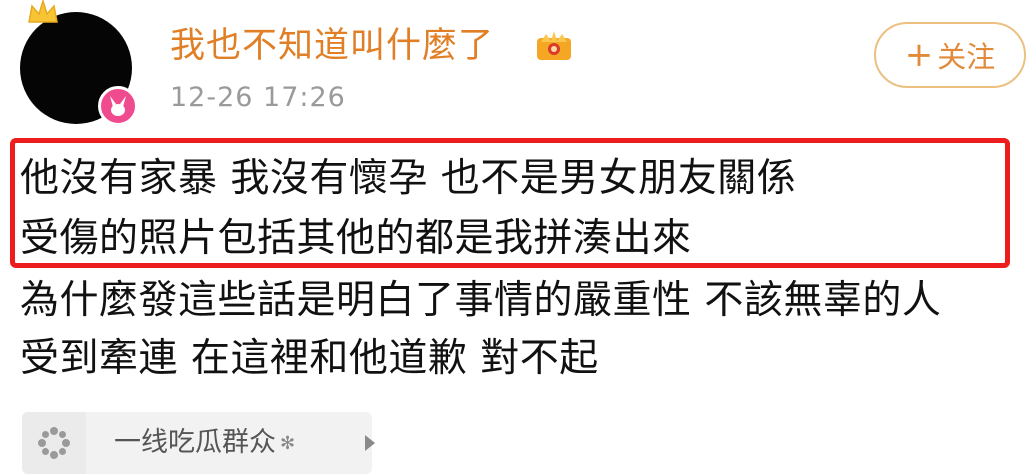  I want to click on topic-label-wrap: 一线吃瓜群众 ✻, so click(204, 443).